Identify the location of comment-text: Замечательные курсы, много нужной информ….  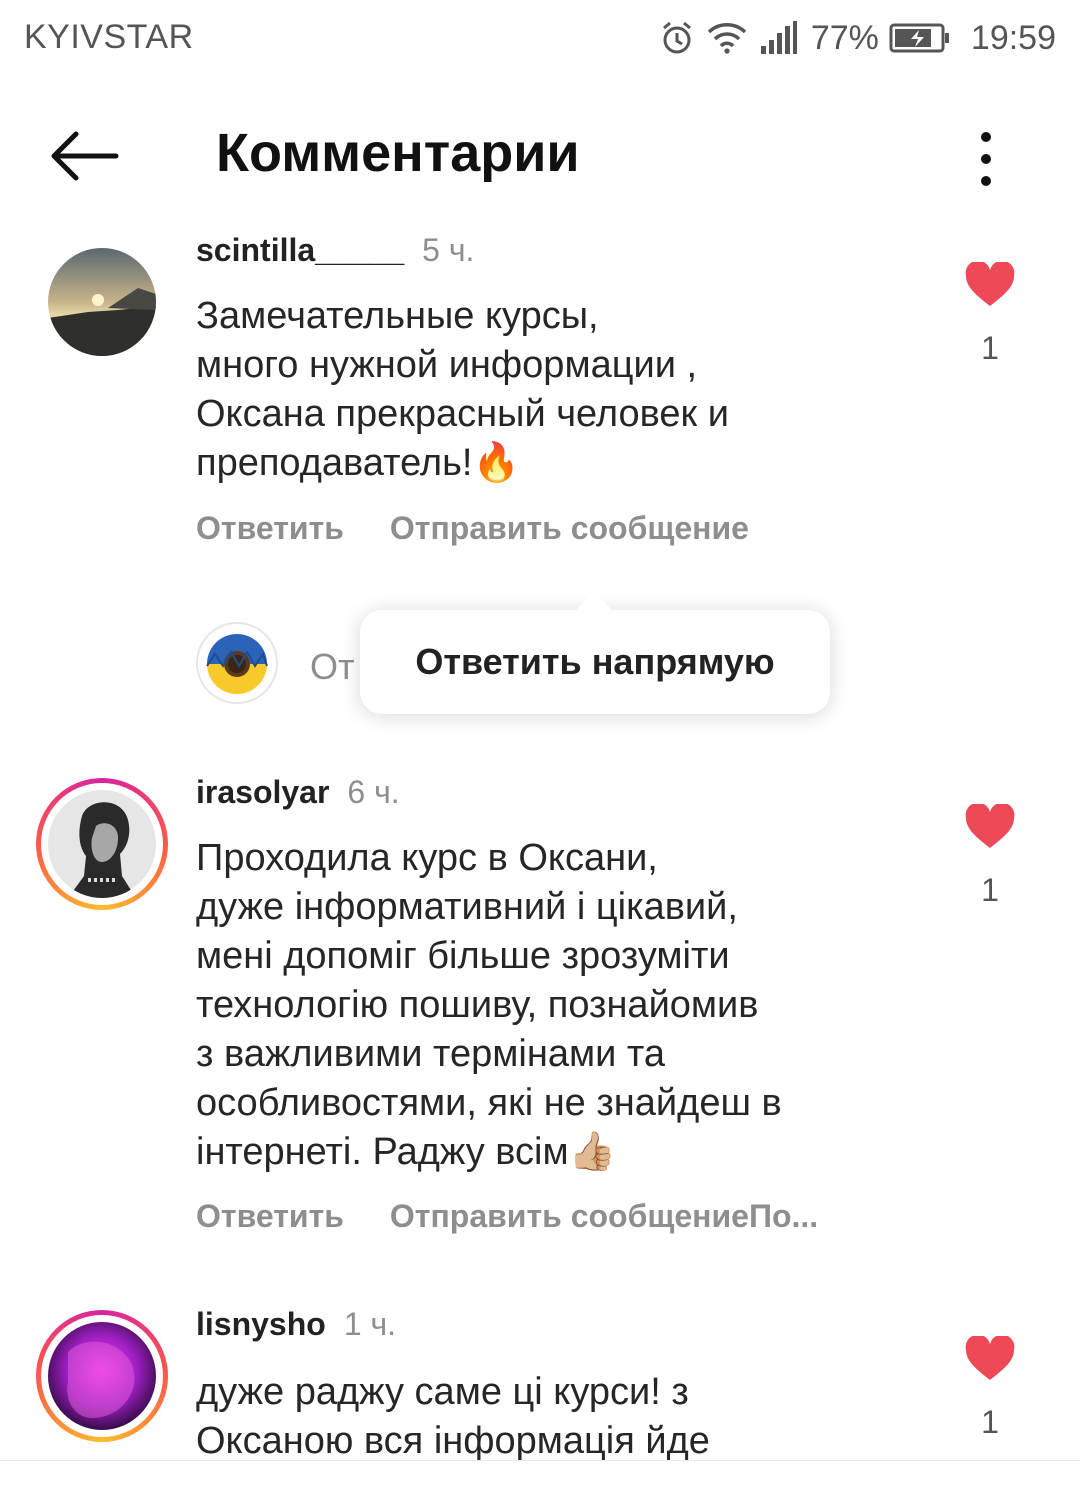
(462, 389).